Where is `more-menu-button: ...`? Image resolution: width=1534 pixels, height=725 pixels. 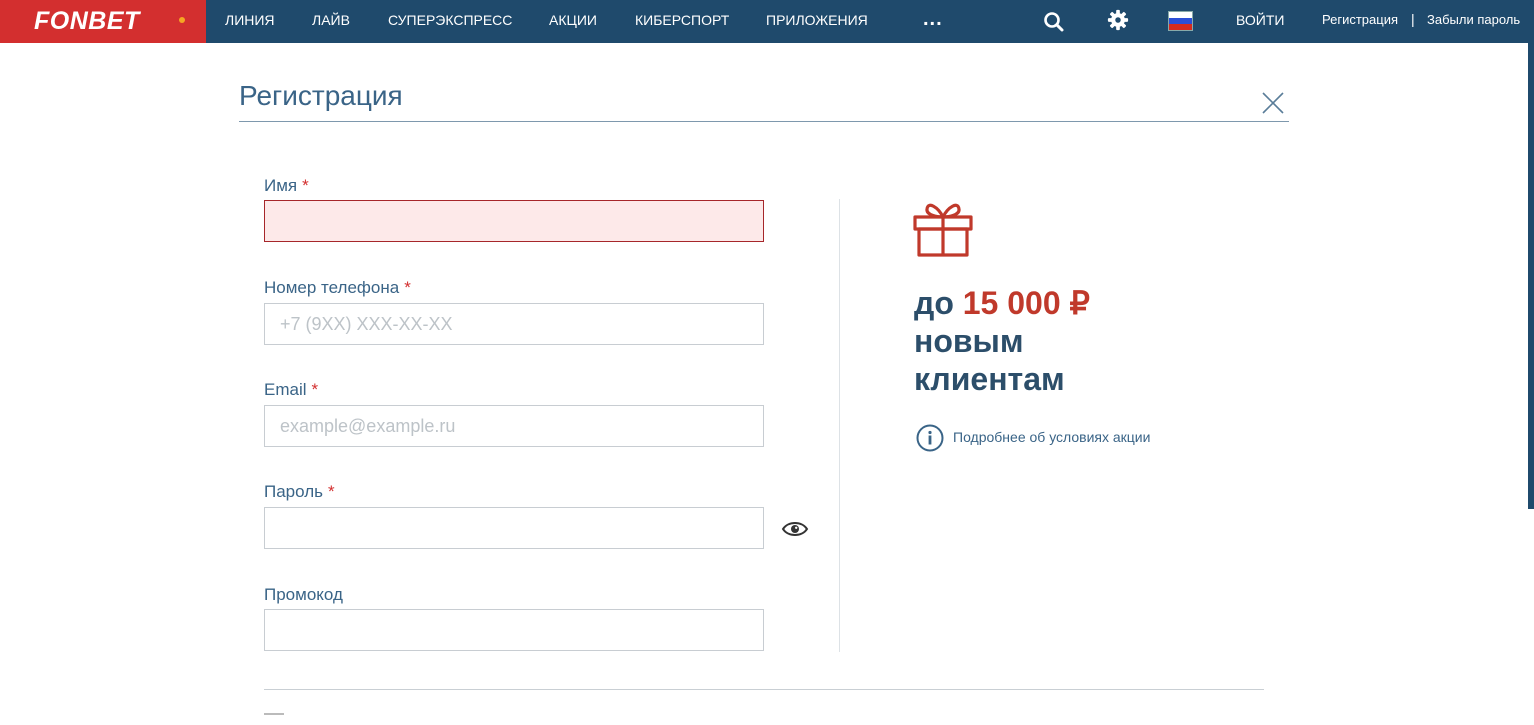 more-menu-button: ... is located at coordinates (933, 19).